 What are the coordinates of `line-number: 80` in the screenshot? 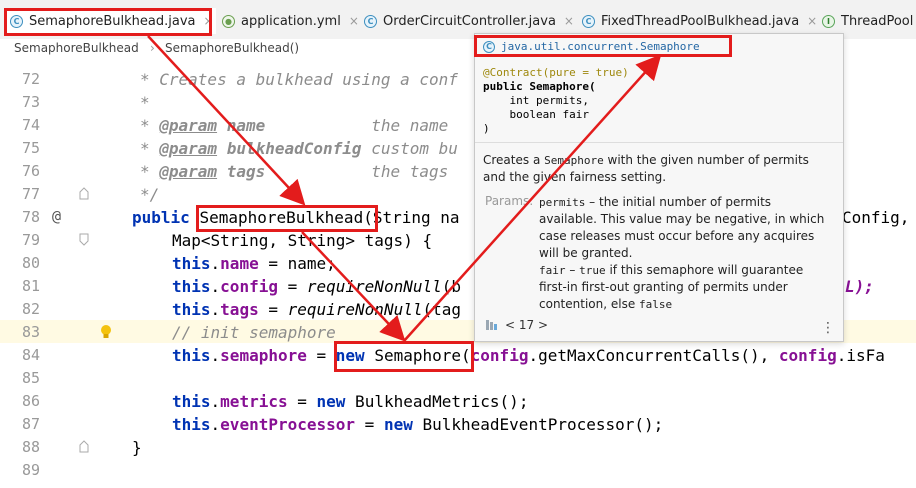 It's located at (30, 263).